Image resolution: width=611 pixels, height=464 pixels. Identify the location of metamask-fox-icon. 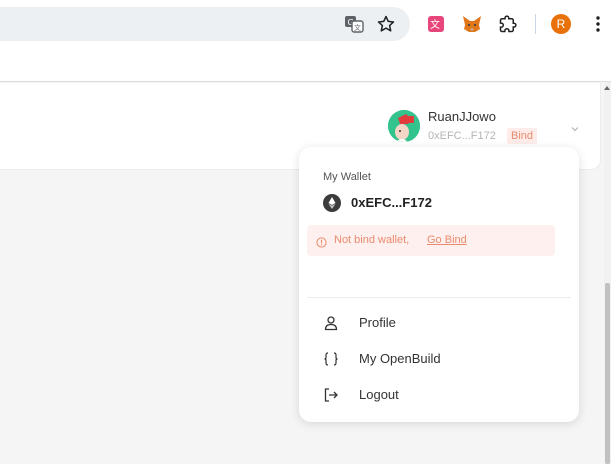
(472, 24).